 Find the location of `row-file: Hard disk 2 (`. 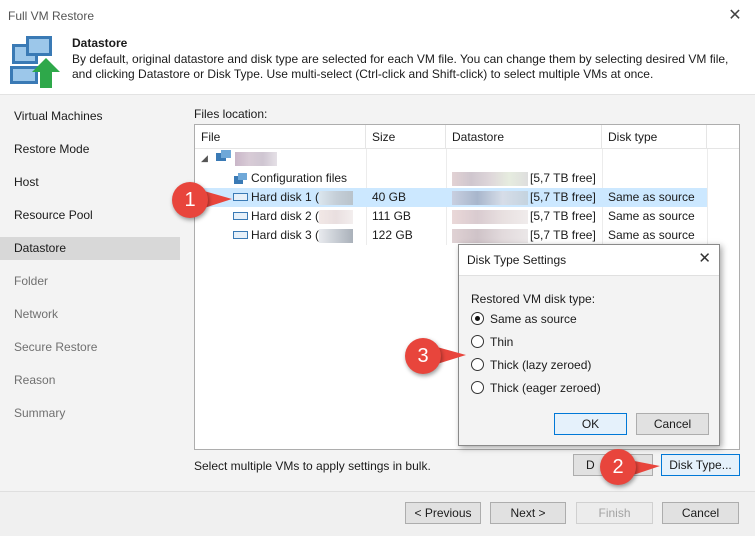

row-file: Hard disk 2 ( is located at coordinates (285, 216).